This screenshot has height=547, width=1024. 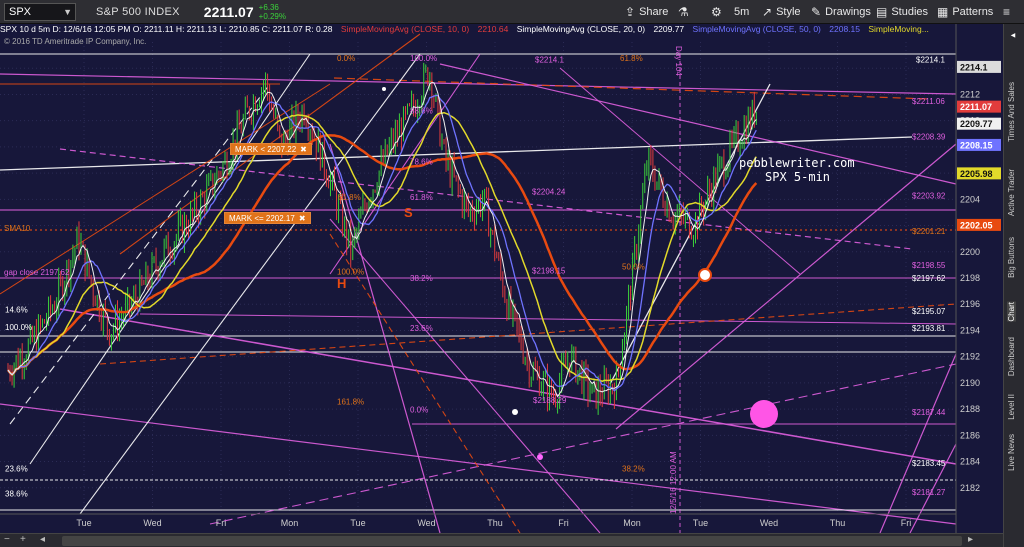 What do you see at coordinates (882, 12) in the screenshot?
I see `studies-icon: ▤` at bounding box center [882, 12].